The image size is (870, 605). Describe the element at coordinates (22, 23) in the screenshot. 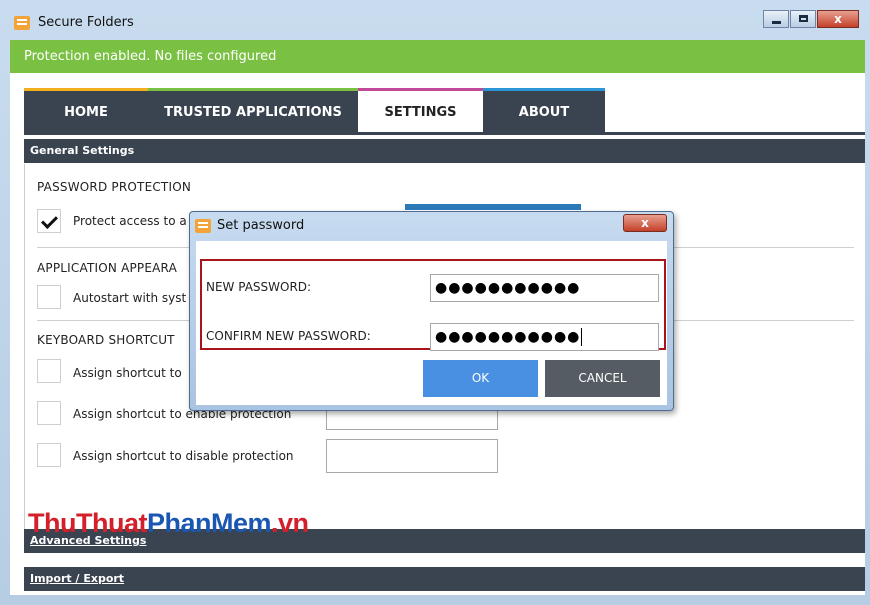

I see `app-icon` at that location.